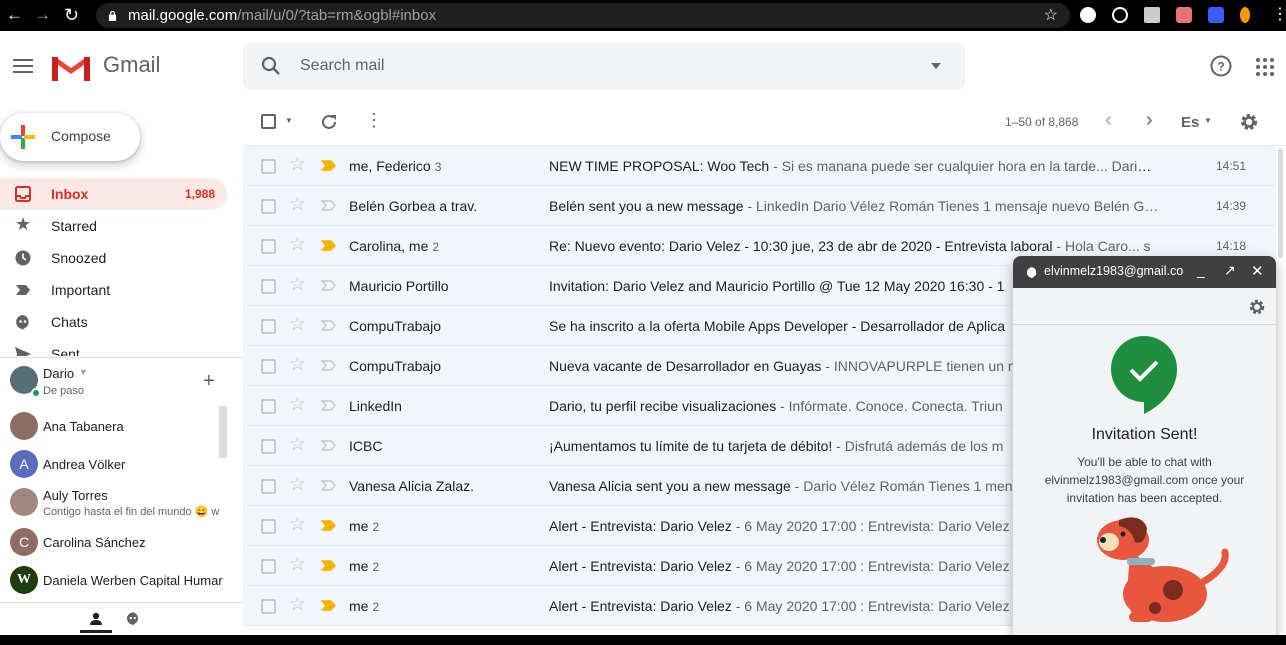 The image size is (1286, 645). What do you see at coordinates (1257, 307) in the screenshot?
I see `chat-settings-icon` at bounding box center [1257, 307].